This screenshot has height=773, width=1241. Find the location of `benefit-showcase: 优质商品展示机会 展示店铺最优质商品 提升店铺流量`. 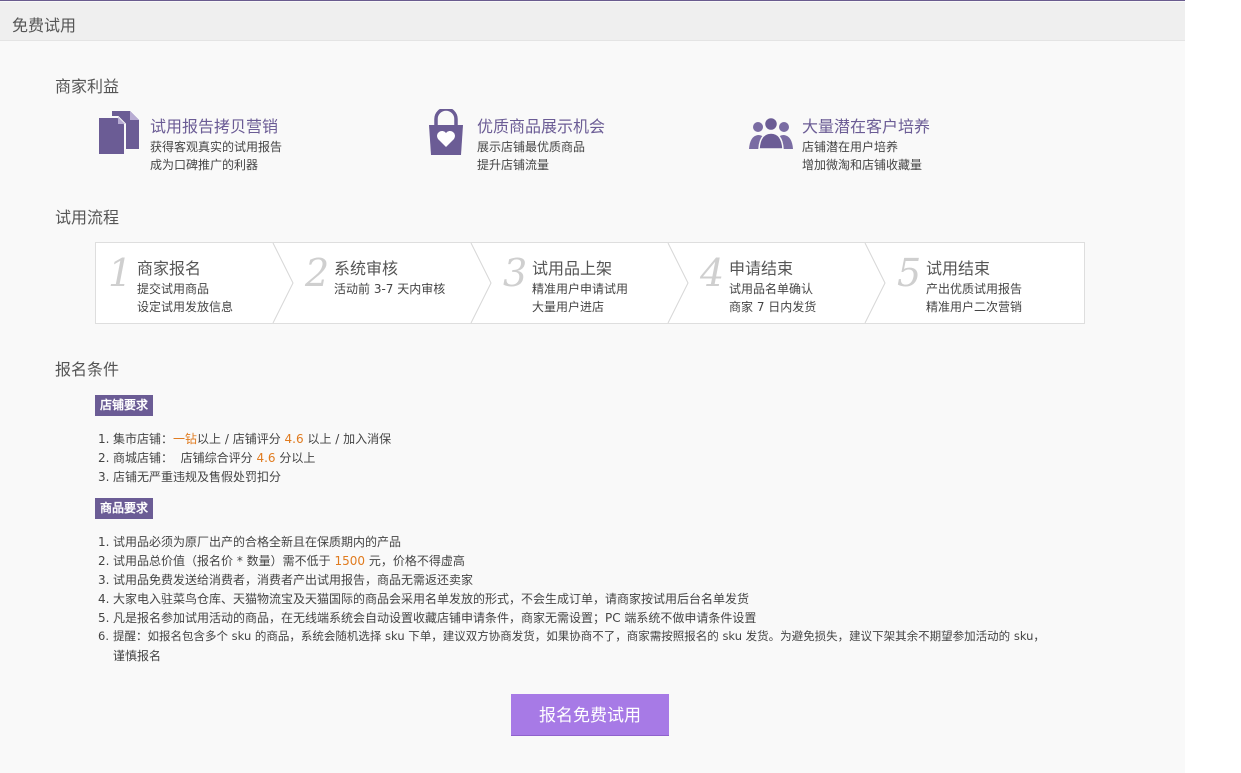

benefit-showcase: 优质商品展示机会 展示店铺最优质商品 提升店铺流量 is located at coordinates (574, 141).